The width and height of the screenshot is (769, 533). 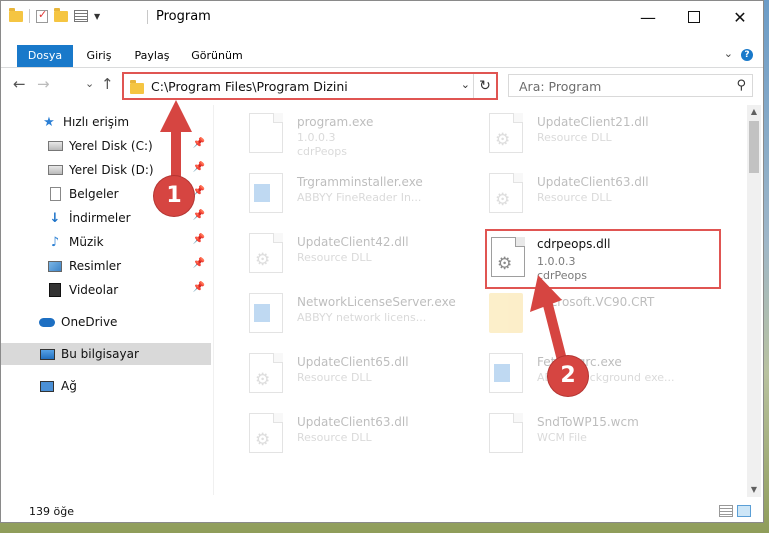 What do you see at coordinates (107, 84) in the screenshot?
I see `up-button: ↑` at bounding box center [107, 84].